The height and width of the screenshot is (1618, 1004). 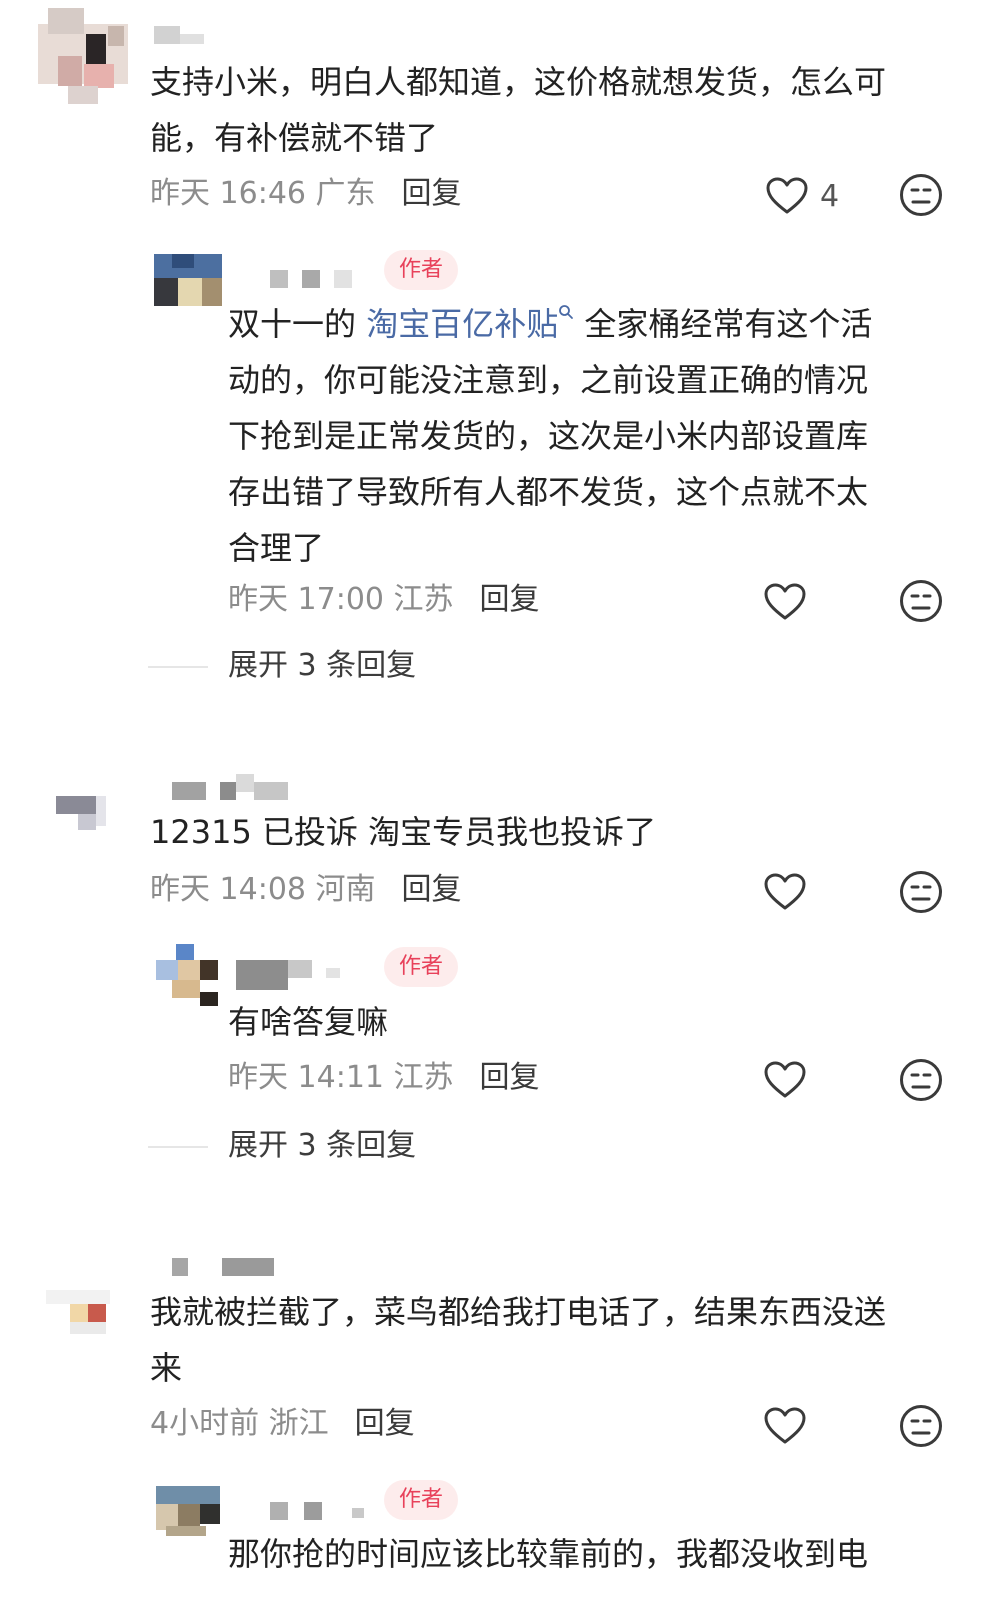 I want to click on reply-text: 那你抢的时间应该比较靠前的，我都没收到电, so click(x=548, y=1554).